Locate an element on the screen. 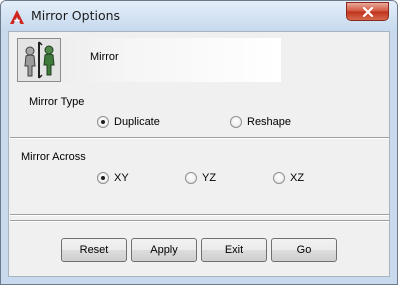  close-button is located at coordinates (367, 11).